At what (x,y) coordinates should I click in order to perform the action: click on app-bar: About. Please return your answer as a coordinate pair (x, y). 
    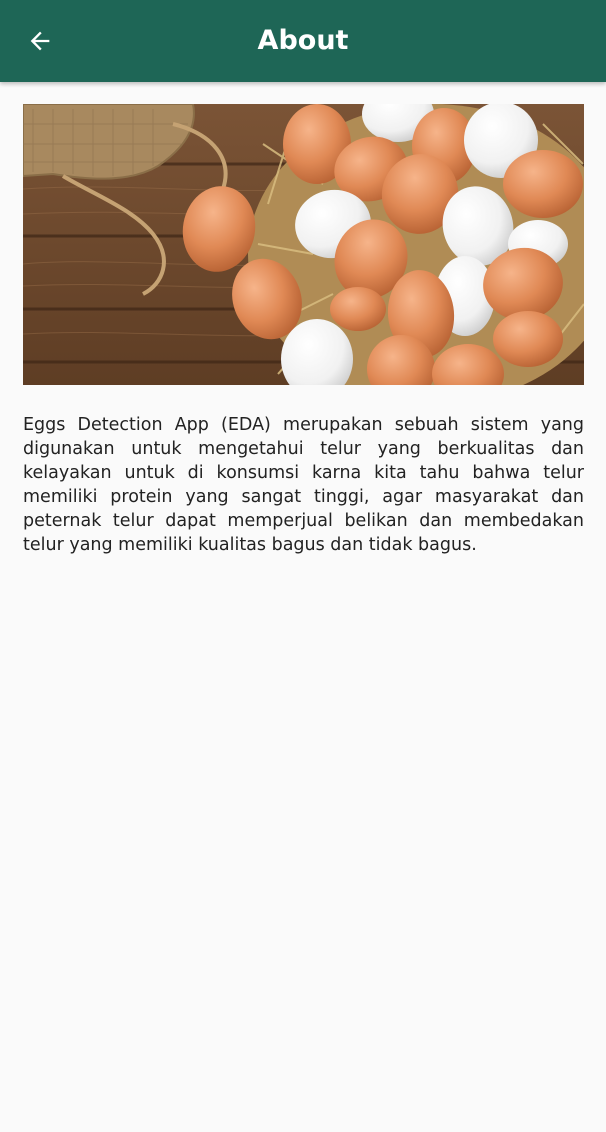
    Looking at the image, I should click on (303, 41).